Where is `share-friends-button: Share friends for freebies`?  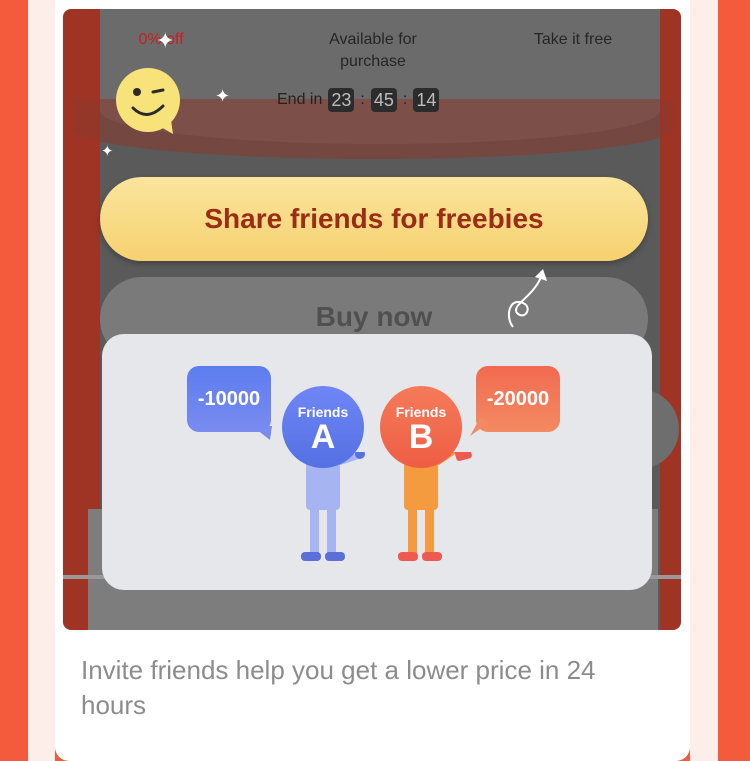 share-friends-button: Share friends for freebies is located at coordinates (374, 219).